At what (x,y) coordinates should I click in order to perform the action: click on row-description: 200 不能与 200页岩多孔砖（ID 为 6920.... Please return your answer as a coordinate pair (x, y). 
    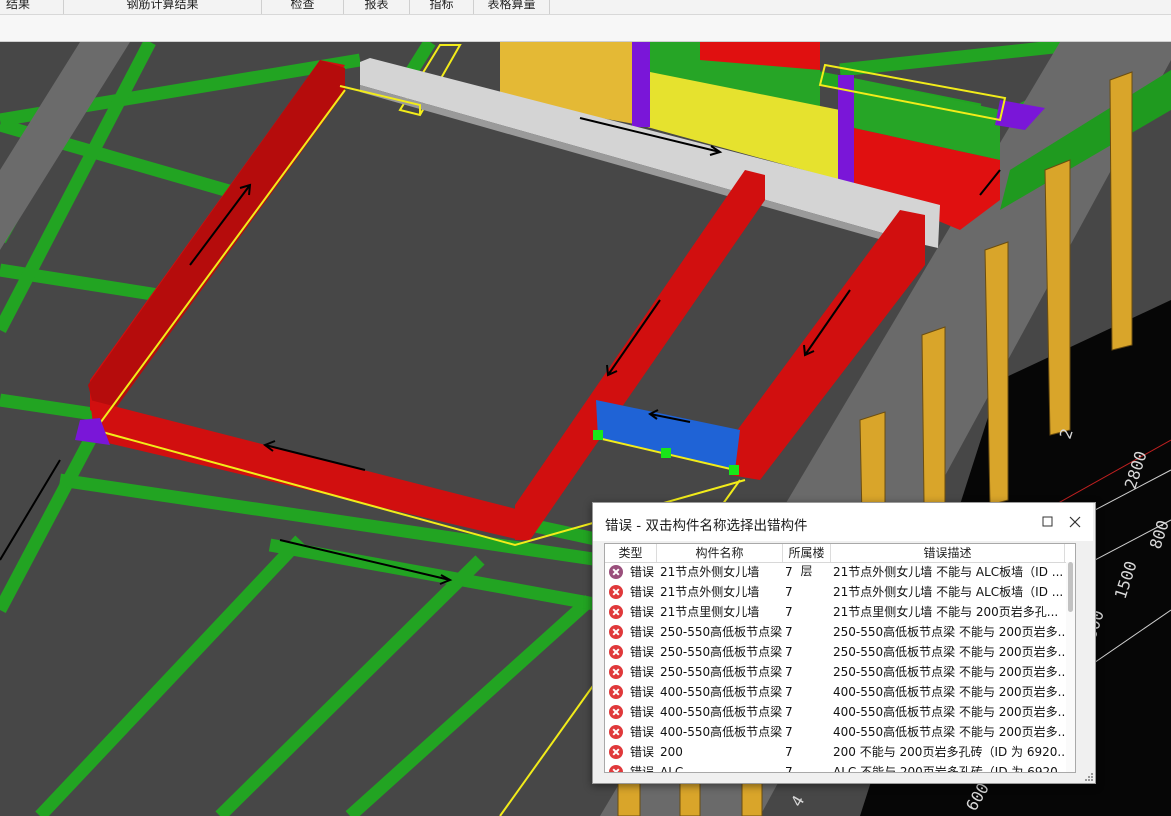
    Looking at the image, I should click on (950, 752).